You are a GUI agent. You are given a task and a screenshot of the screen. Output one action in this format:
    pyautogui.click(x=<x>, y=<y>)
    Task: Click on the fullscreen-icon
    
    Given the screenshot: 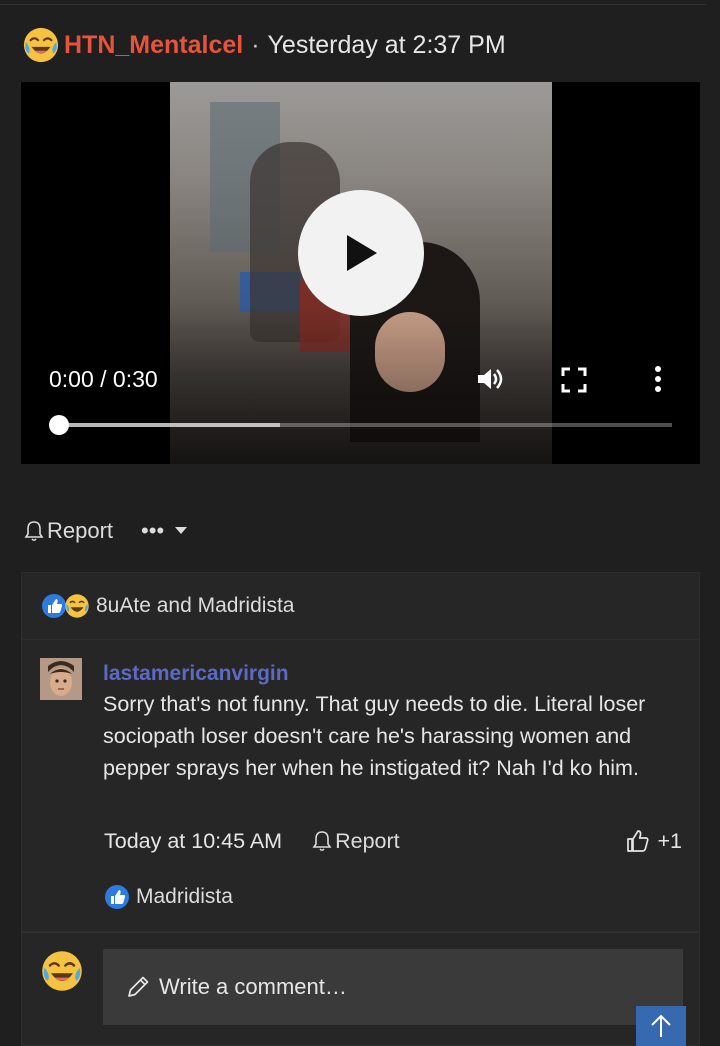 What is the action you would take?
    pyautogui.click(x=574, y=380)
    